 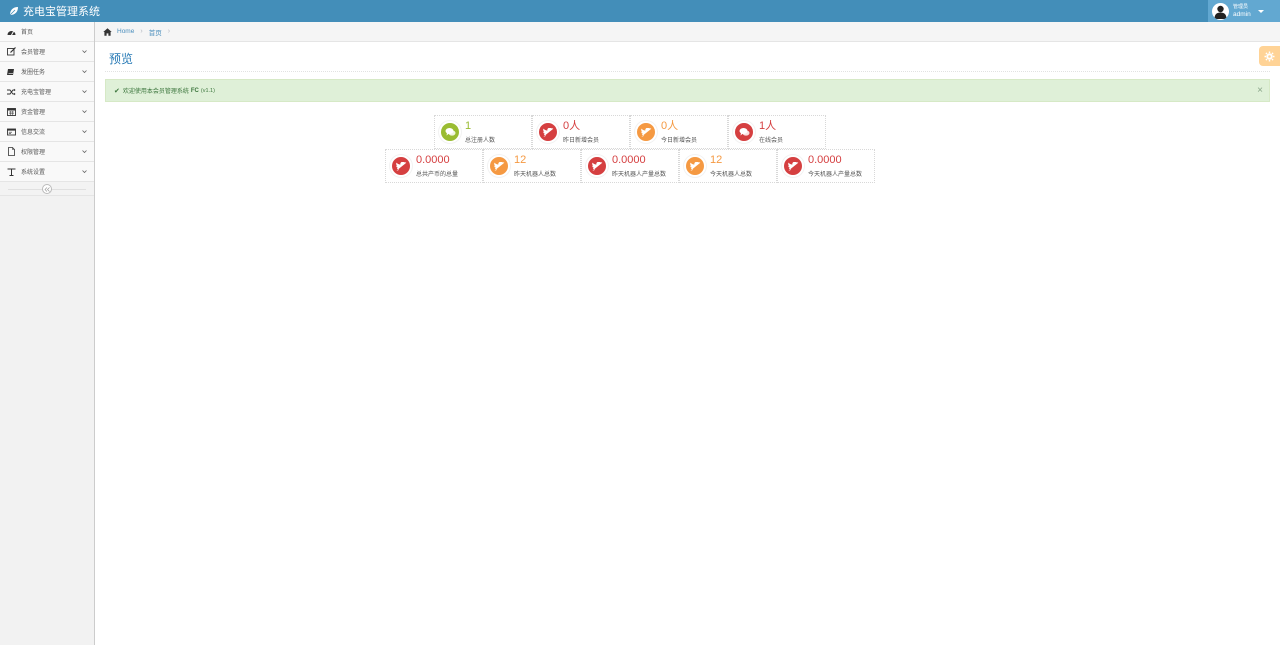 What do you see at coordinates (33, 53) in the screenshot?
I see `sidebar-item-label: 会员管理` at bounding box center [33, 53].